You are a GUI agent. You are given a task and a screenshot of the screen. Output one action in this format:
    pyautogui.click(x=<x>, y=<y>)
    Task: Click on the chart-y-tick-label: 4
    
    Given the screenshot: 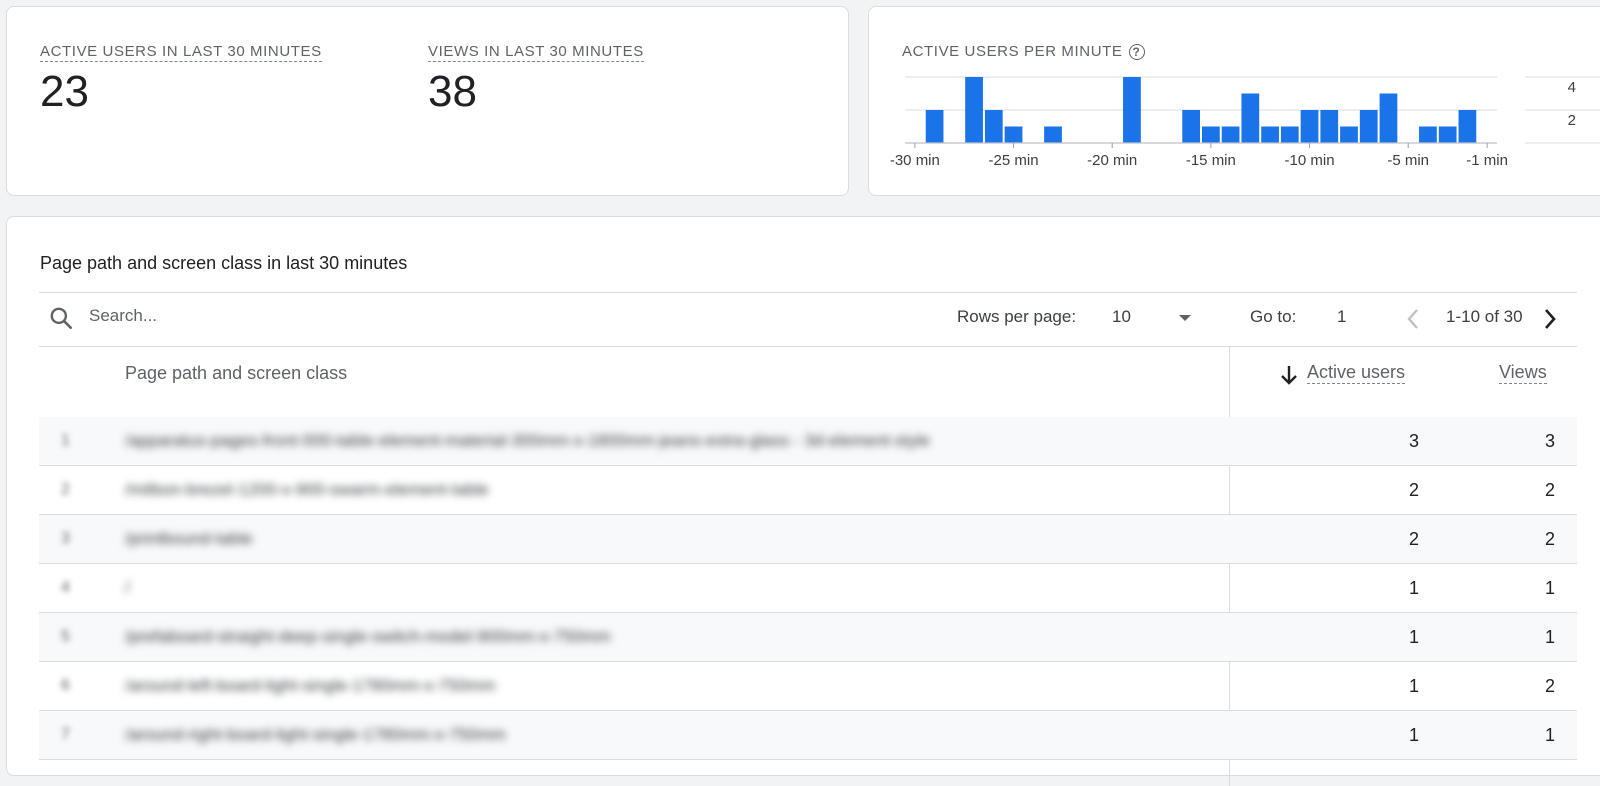 What is the action you would take?
    pyautogui.click(x=1572, y=87)
    